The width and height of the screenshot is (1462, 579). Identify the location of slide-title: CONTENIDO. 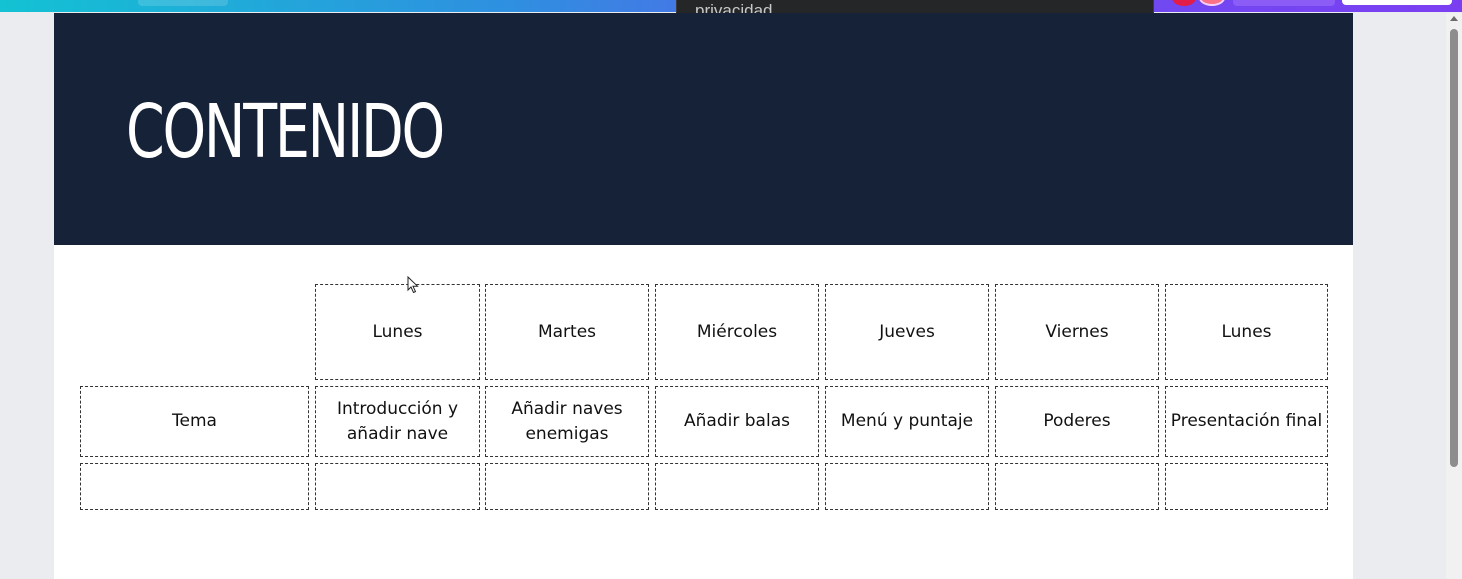
(285, 132).